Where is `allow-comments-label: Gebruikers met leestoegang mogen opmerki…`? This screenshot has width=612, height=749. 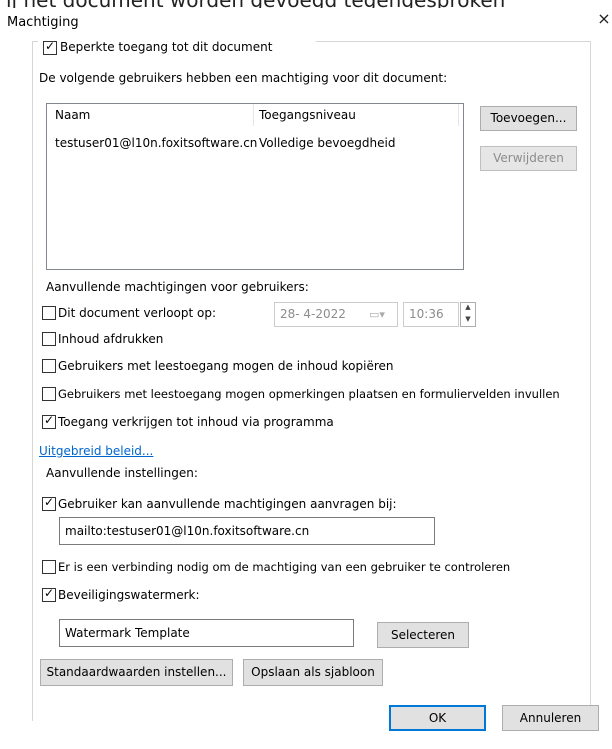 allow-comments-label: Gebruikers met leestoegang mogen opmerki… is located at coordinates (309, 394).